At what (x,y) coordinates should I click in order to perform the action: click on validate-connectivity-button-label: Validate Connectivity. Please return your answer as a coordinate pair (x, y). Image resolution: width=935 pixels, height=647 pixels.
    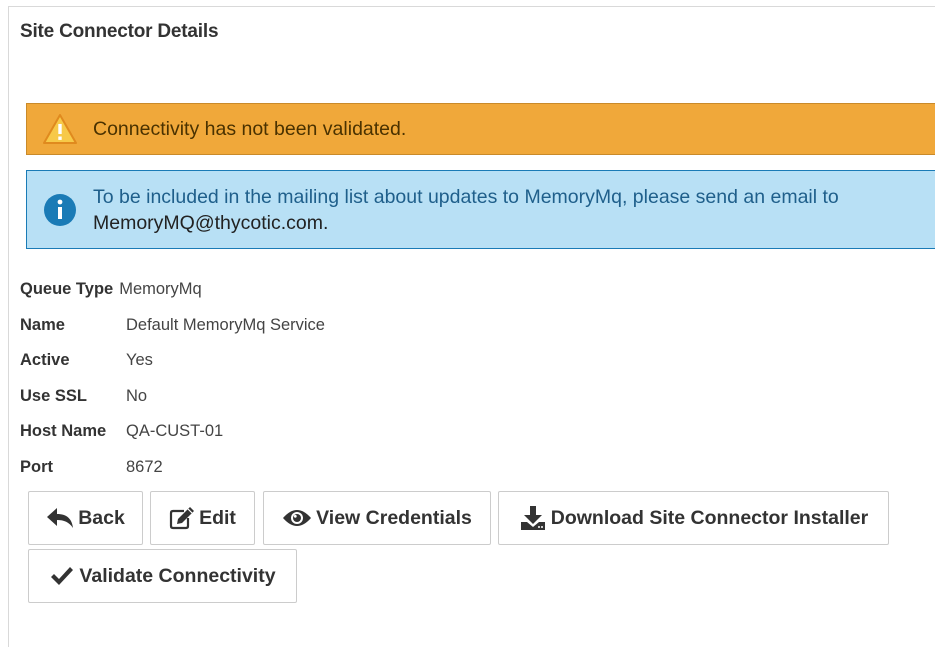
    Looking at the image, I should click on (177, 575).